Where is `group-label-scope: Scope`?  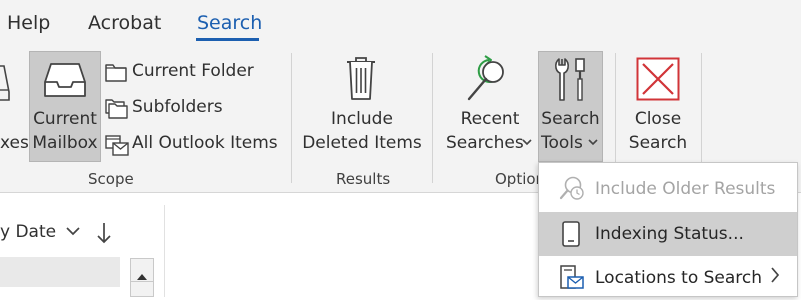
group-label-scope: Scope is located at coordinates (111, 179).